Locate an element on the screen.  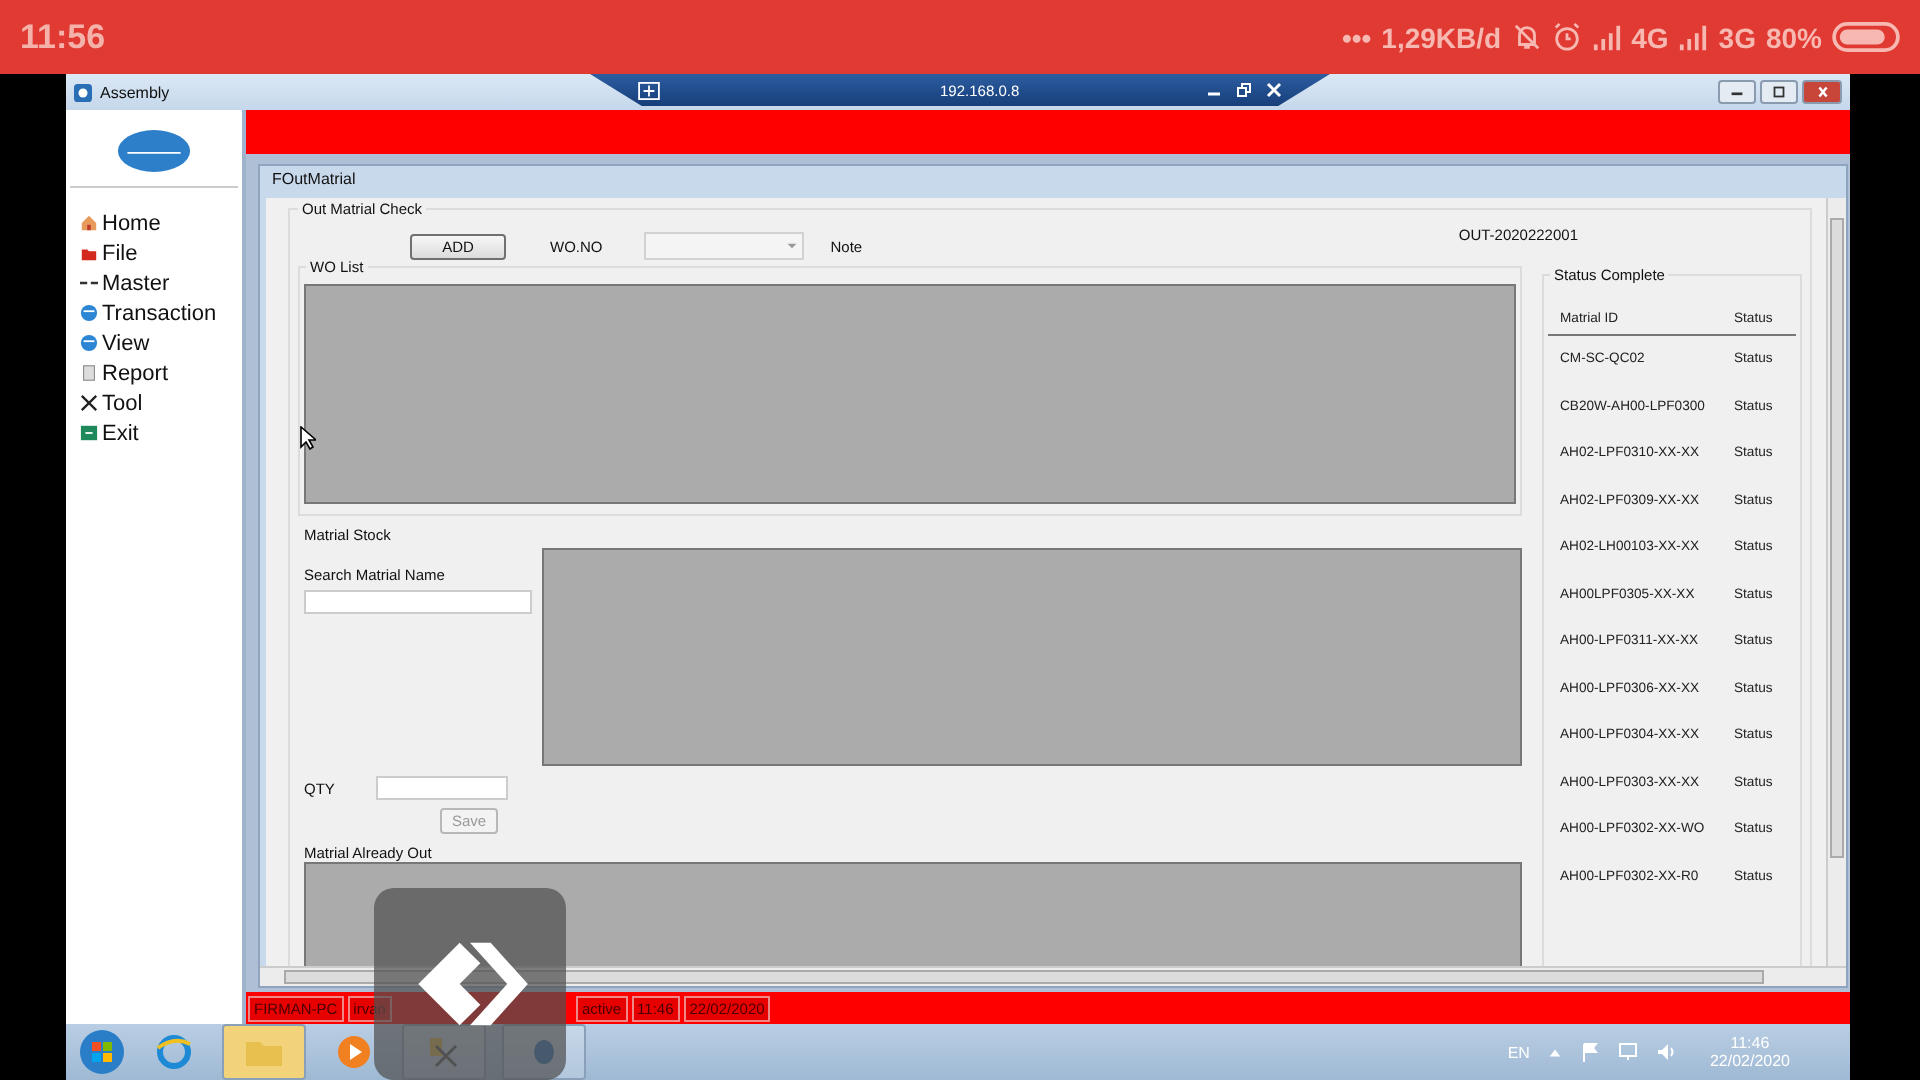
network-speed: 1,29KB/d is located at coordinates (1441, 37).